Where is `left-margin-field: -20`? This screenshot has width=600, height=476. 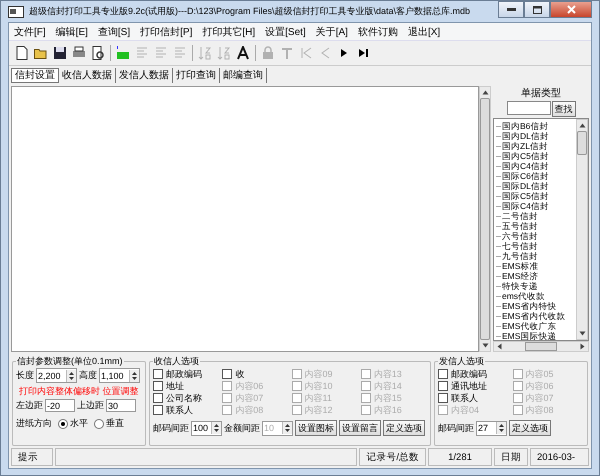
left-margin-field: -20 is located at coordinates (60, 405).